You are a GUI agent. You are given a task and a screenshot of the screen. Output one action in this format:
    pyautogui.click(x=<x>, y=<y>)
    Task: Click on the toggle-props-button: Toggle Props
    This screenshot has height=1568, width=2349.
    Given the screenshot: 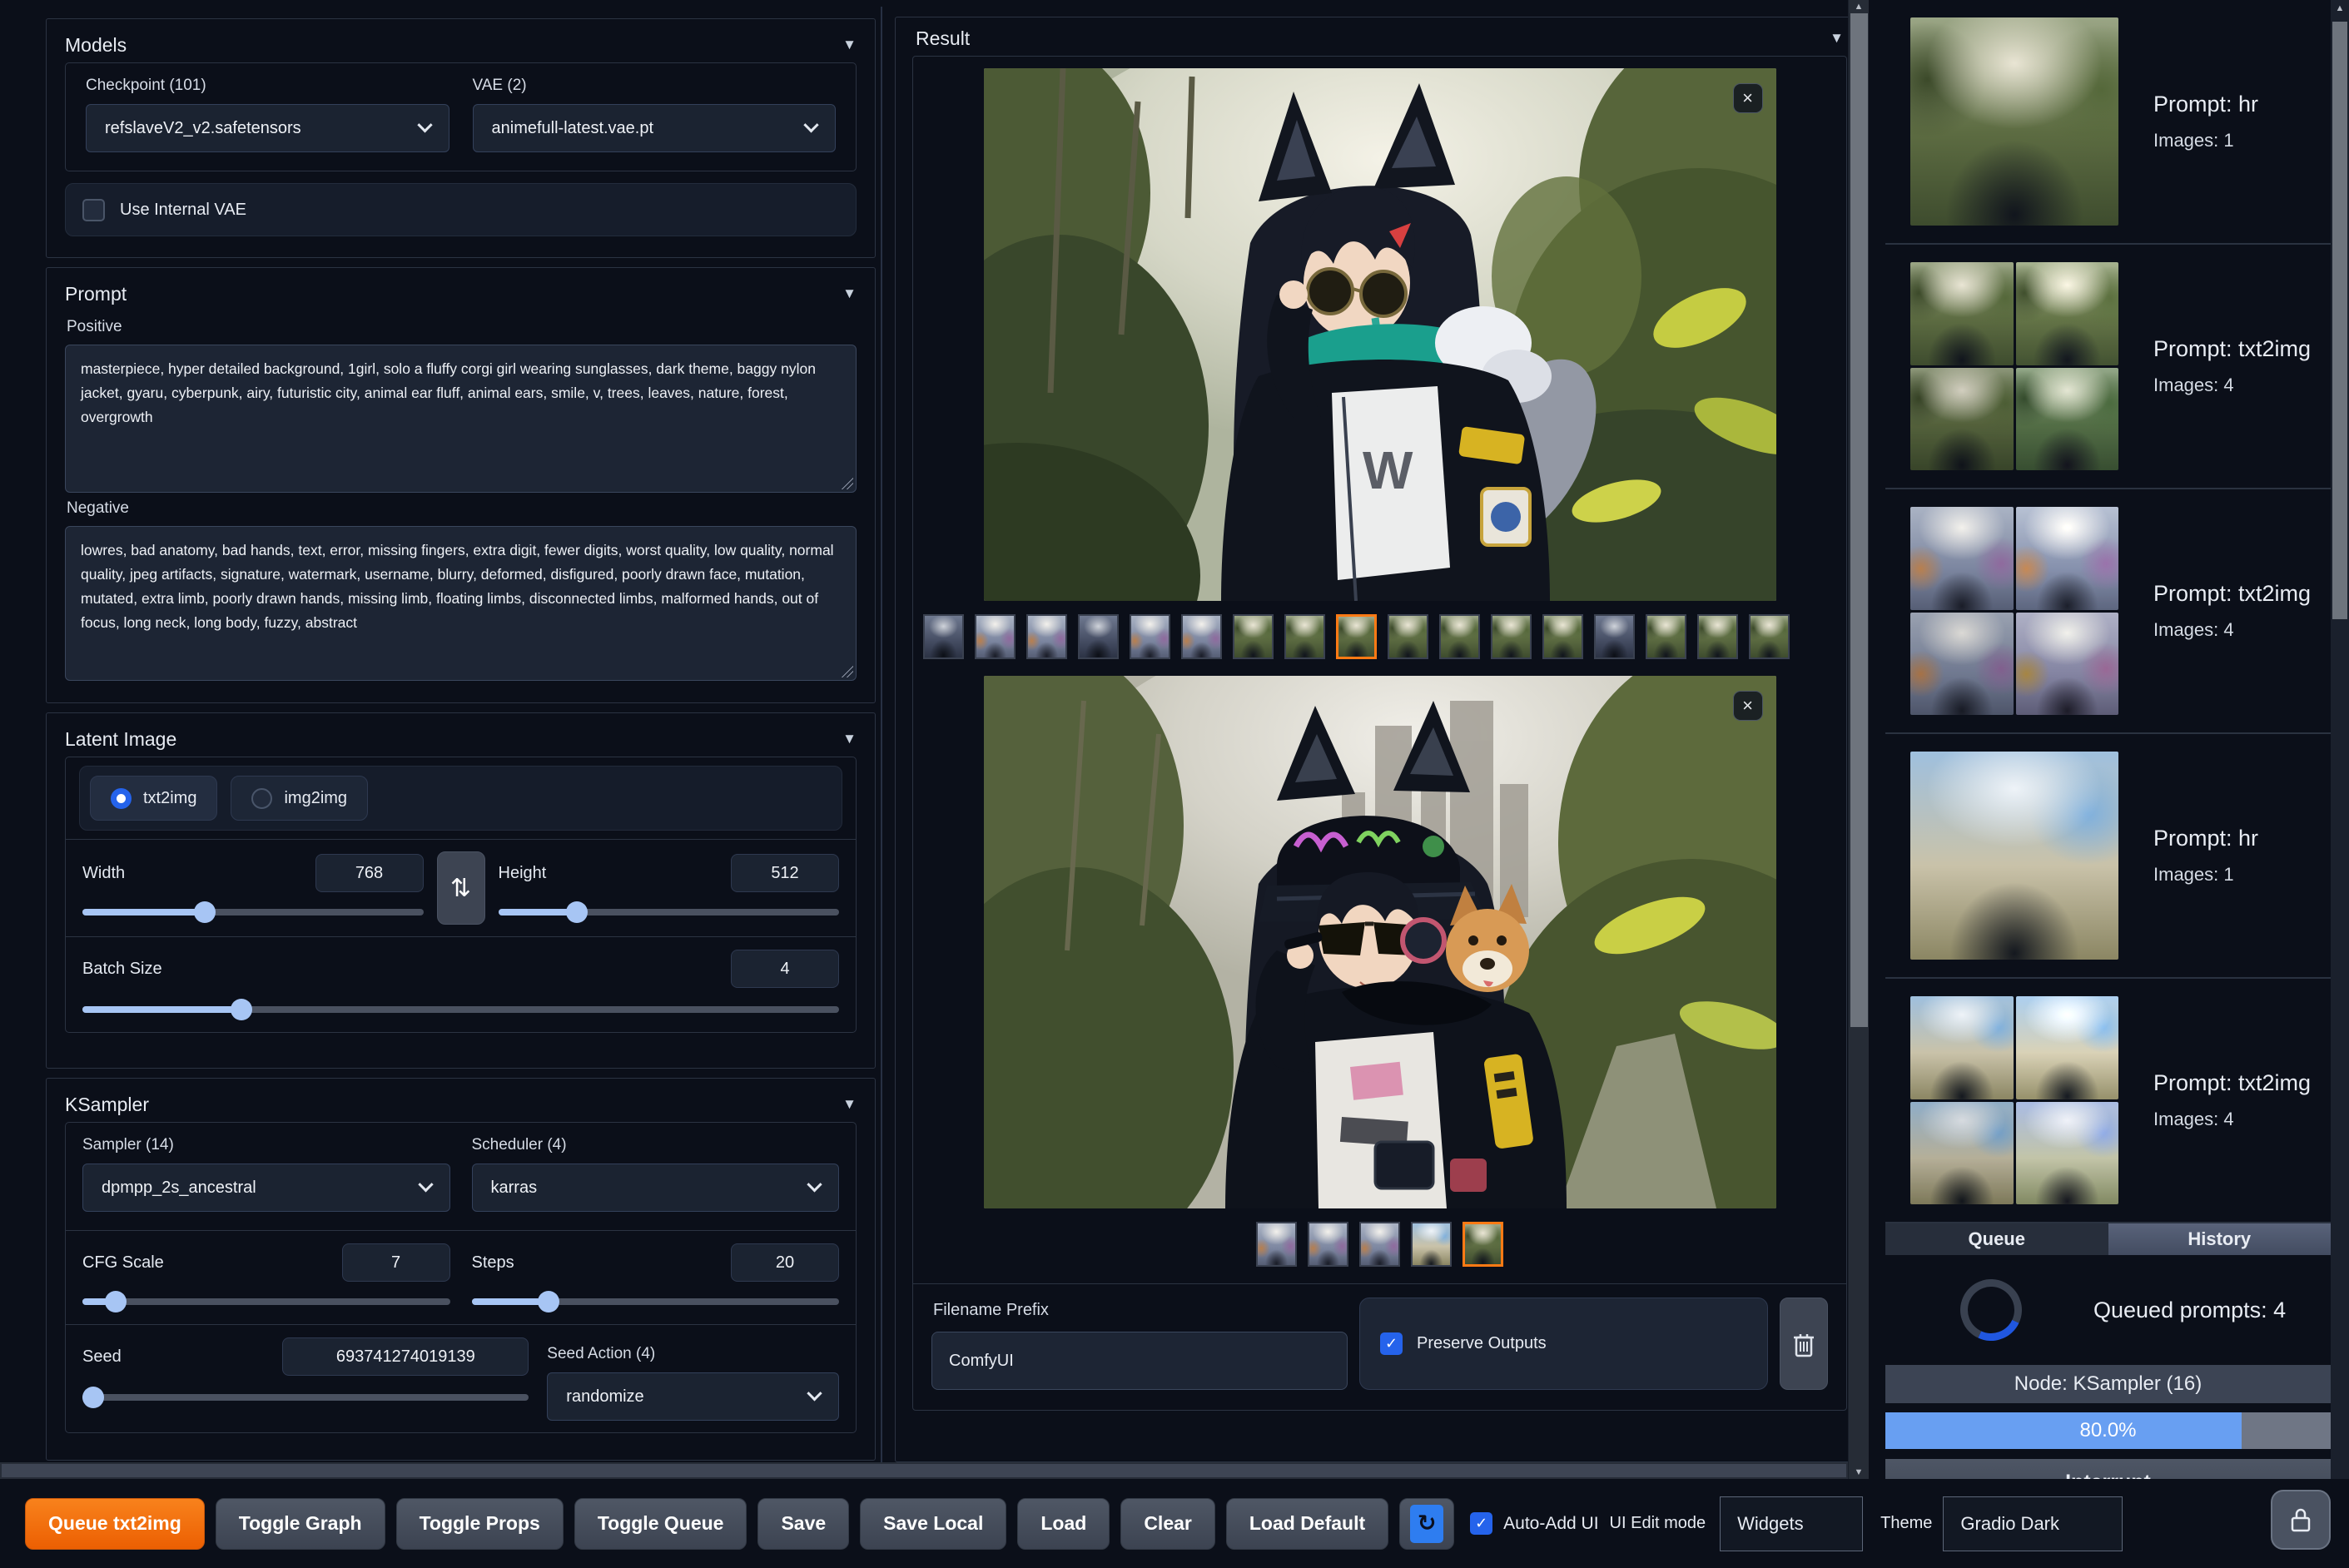 What is the action you would take?
    pyautogui.click(x=479, y=1523)
    